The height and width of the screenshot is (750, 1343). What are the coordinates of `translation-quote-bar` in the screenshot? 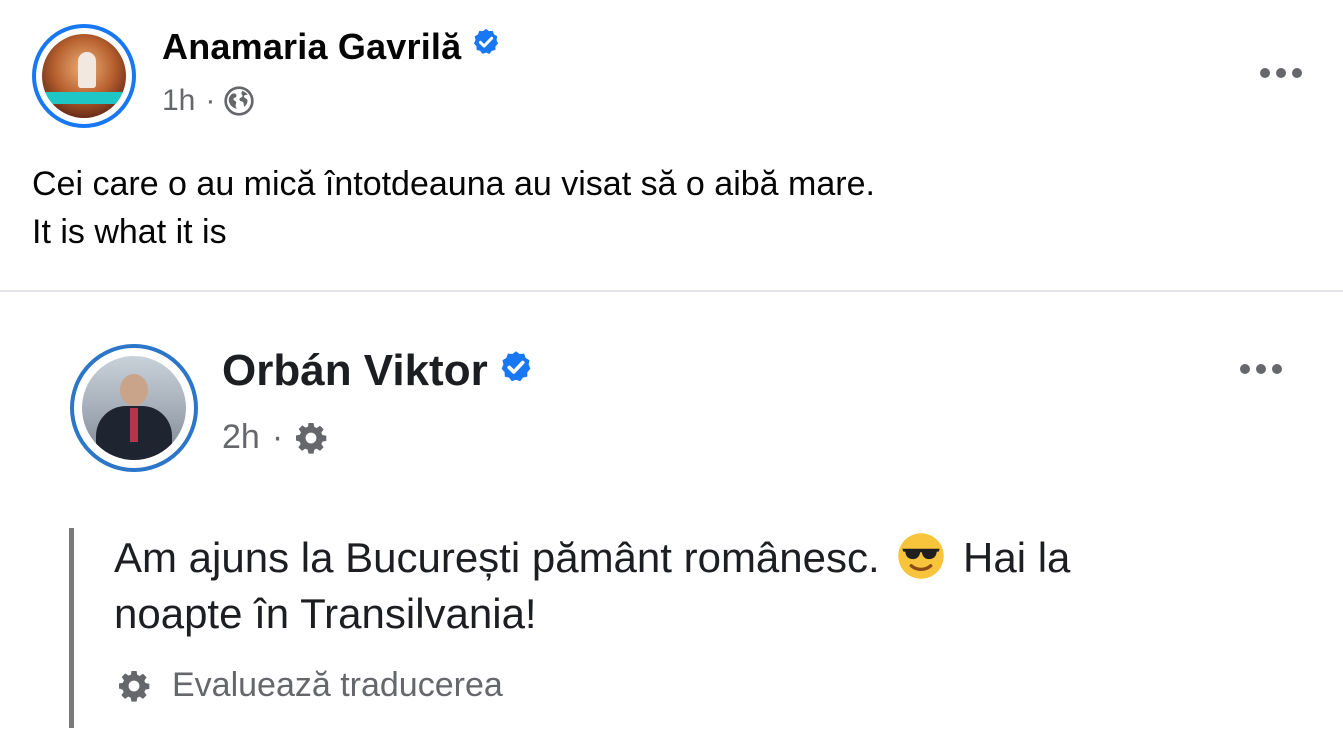 It's located at (71, 628).